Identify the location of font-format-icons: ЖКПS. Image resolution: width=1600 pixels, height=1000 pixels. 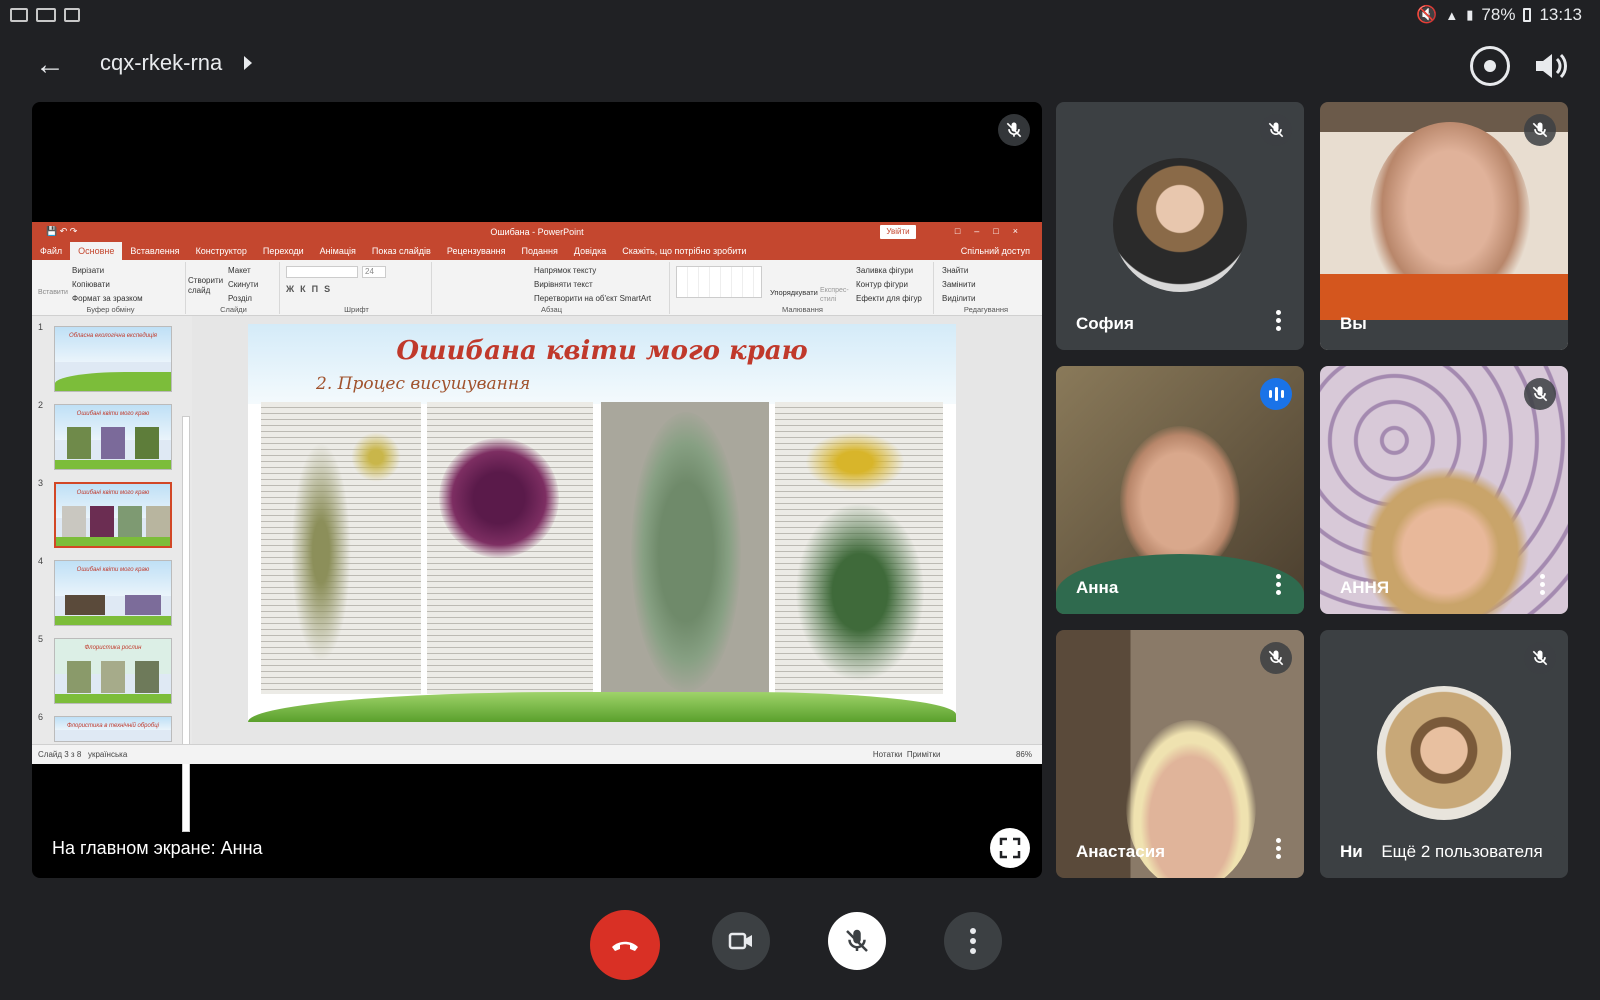
(311, 289).